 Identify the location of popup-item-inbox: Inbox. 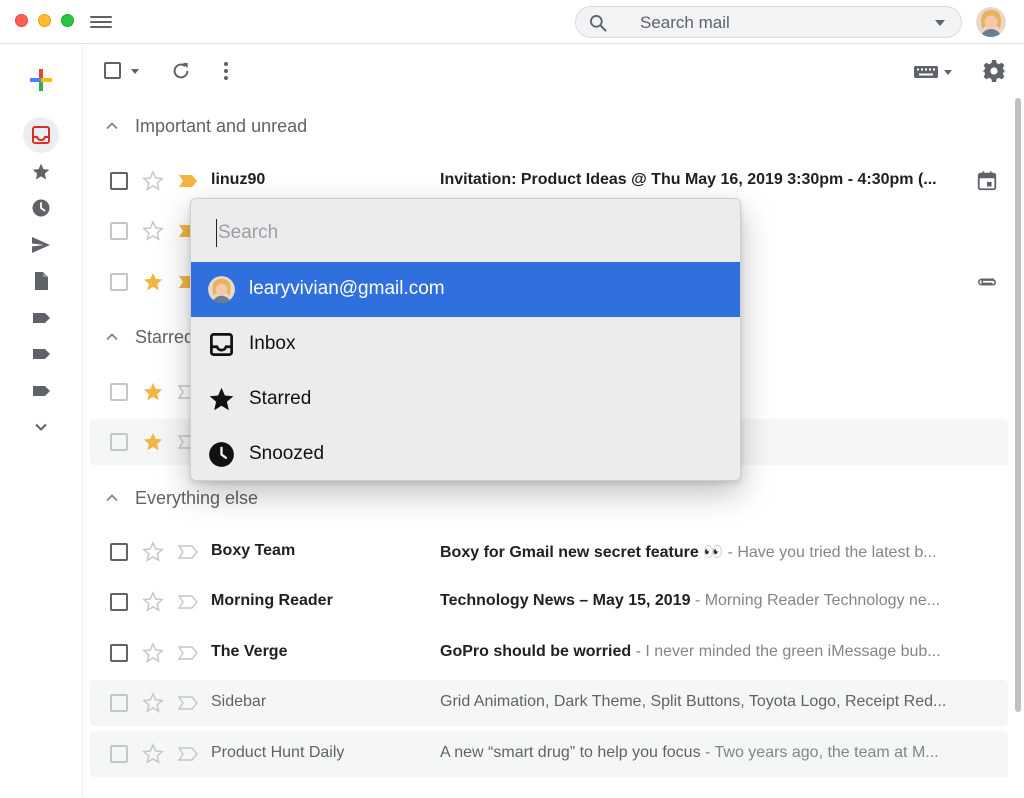
(465, 344).